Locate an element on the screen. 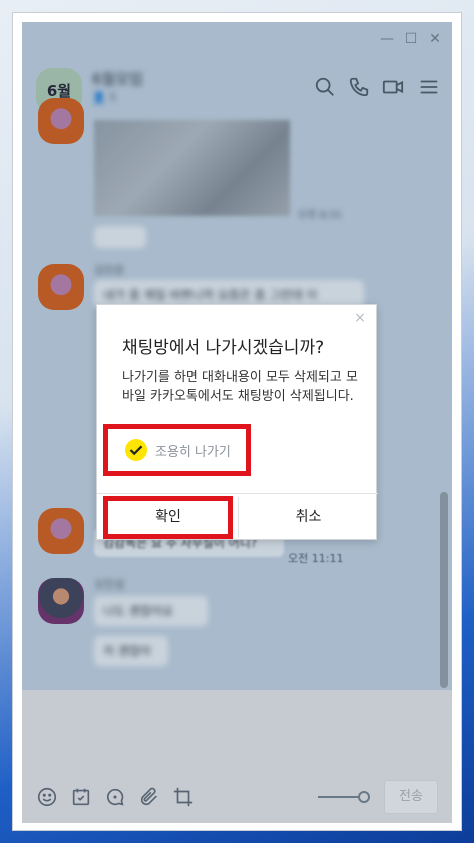  dialog-close-icon: × is located at coordinates (360, 318).